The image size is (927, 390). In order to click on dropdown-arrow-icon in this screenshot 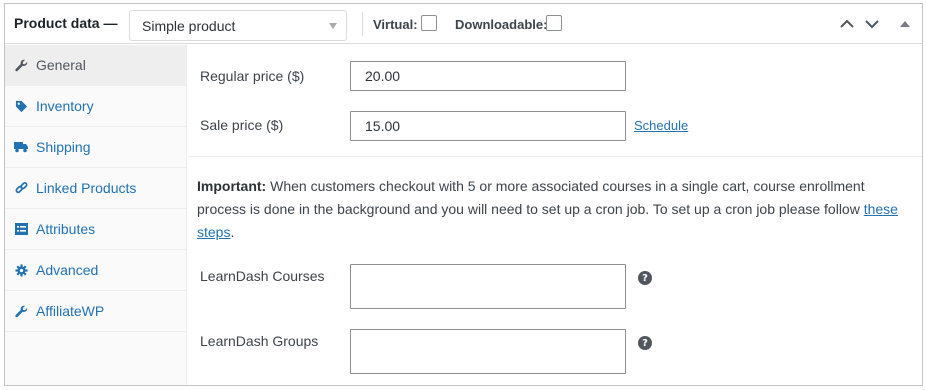, I will do `click(333, 26)`.